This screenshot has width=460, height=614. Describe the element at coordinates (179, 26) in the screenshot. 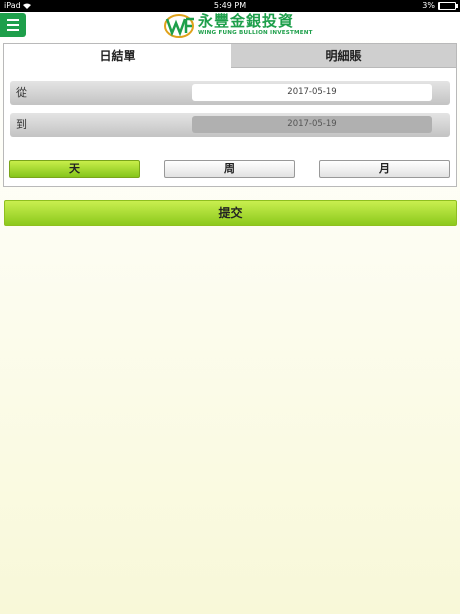

I see `wf-logo-icon` at that location.